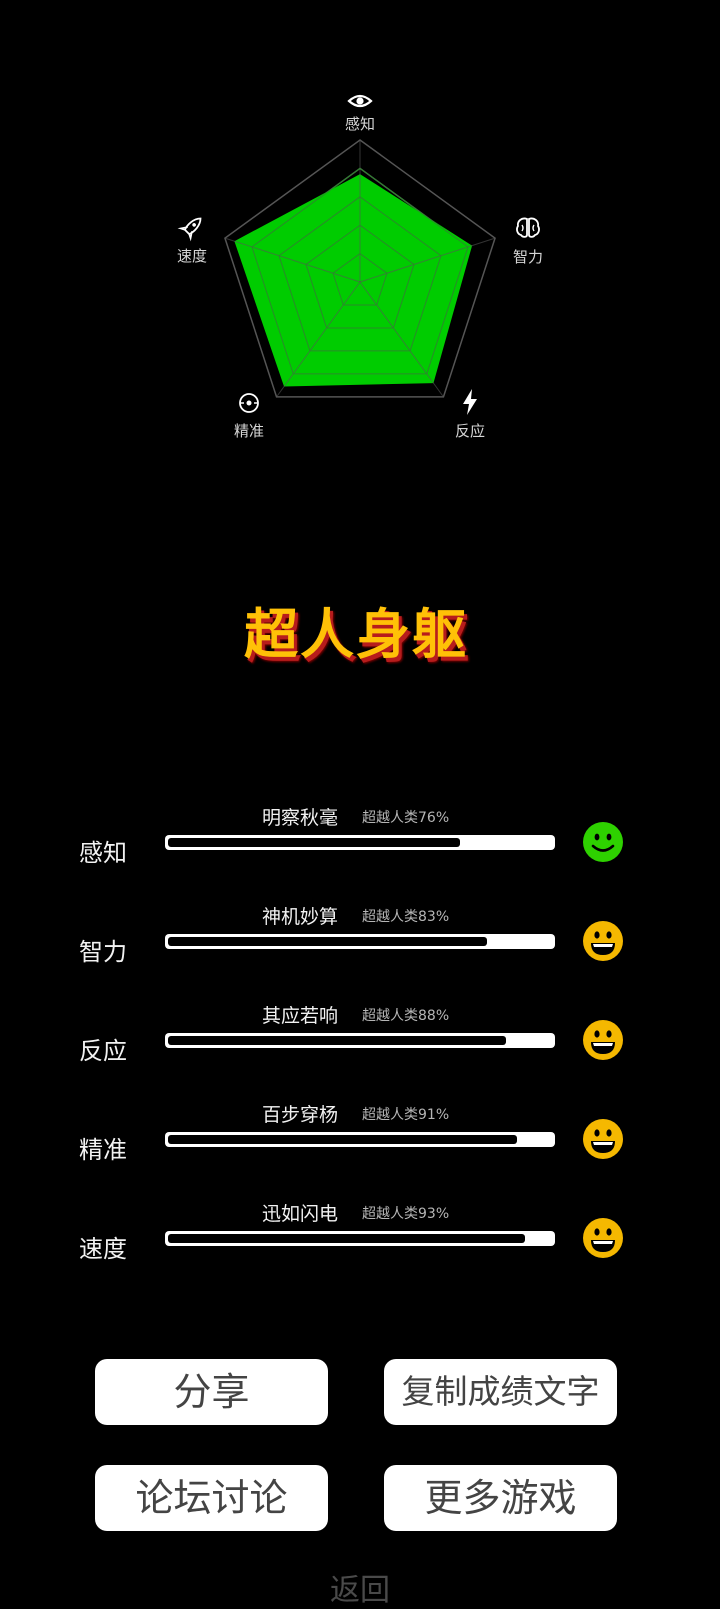 This screenshot has height=1609, width=720. Describe the element at coordinates (103, 1051) in the screenshot. I see `stat-name: 反应` at that location.